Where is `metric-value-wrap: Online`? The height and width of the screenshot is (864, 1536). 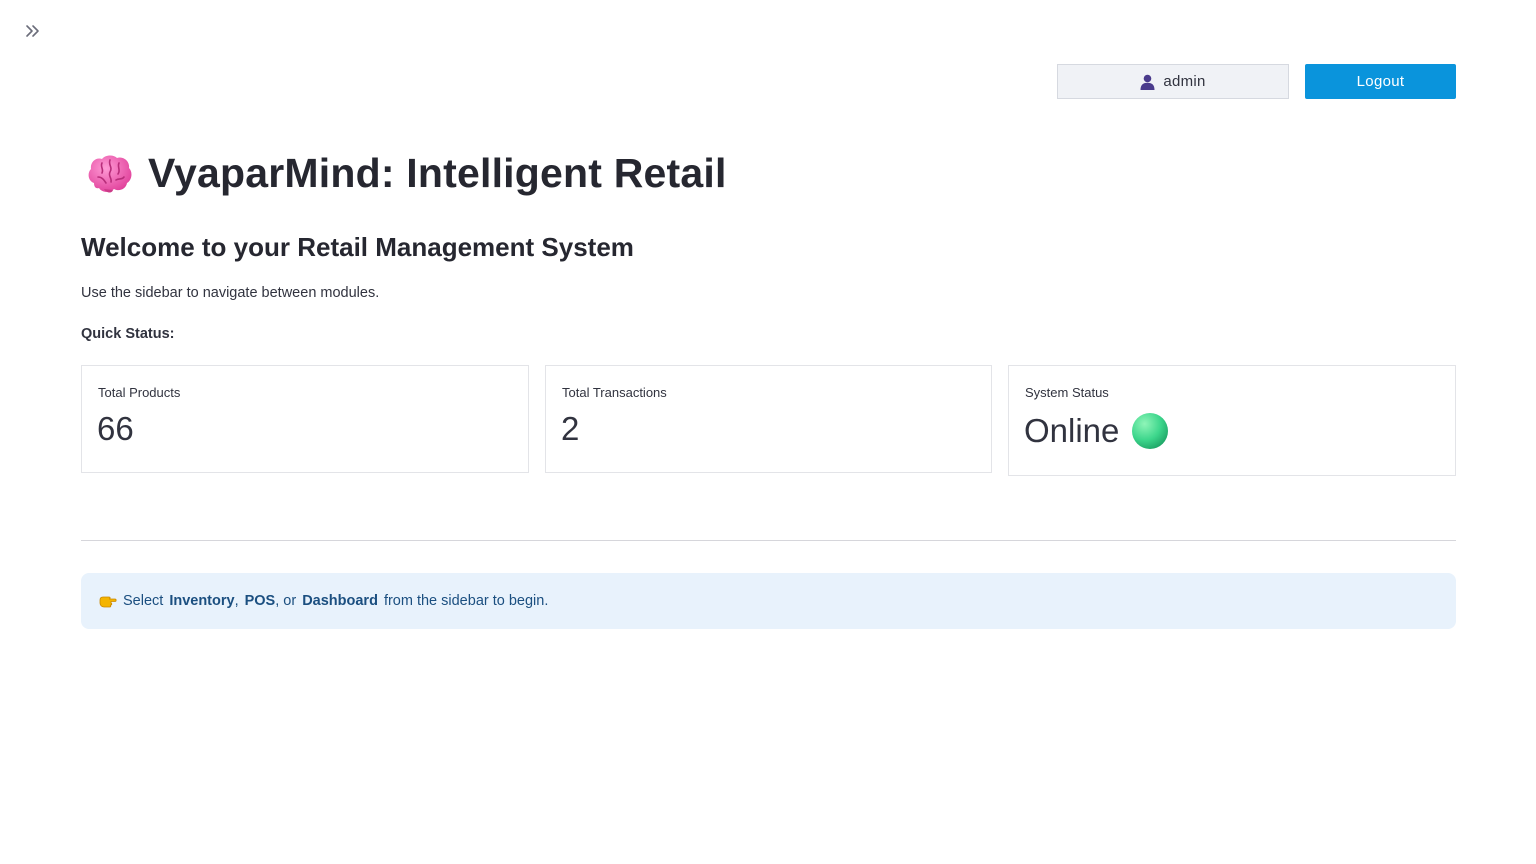
metric-value-wrap: Online is located at coordinates (1096, 431).